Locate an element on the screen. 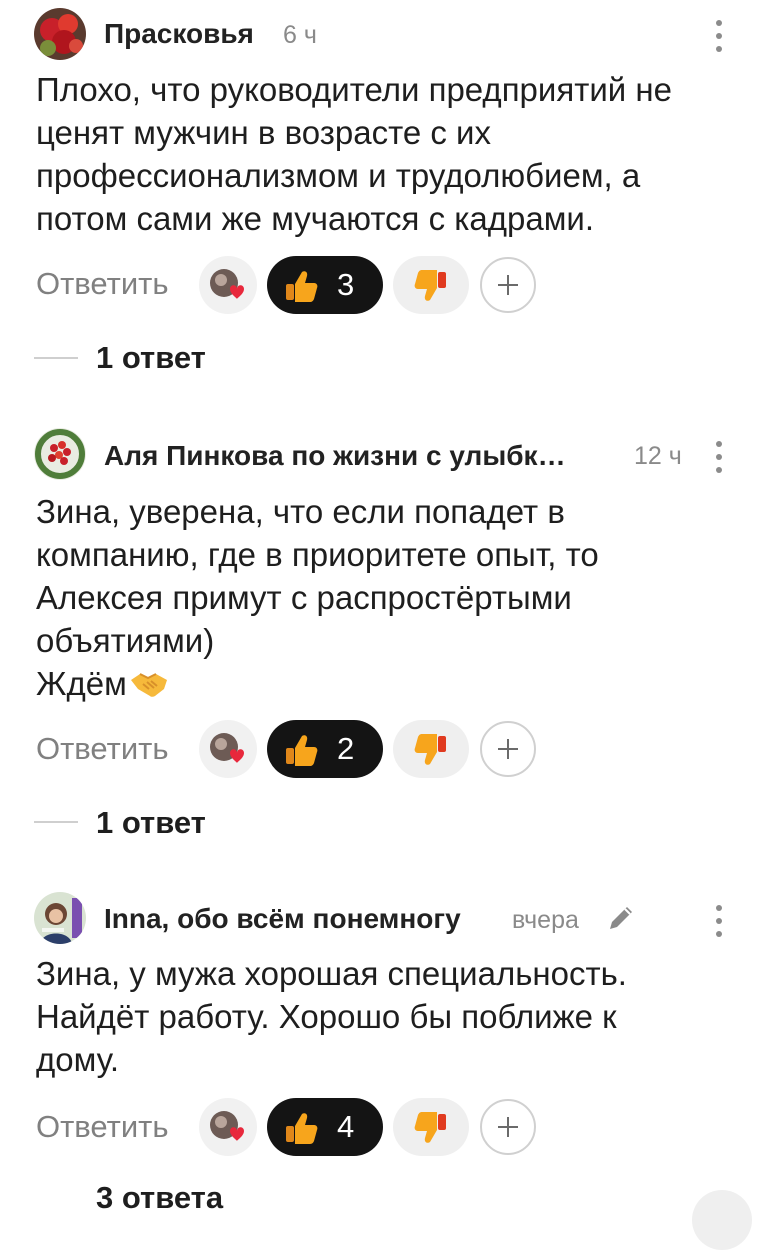 This screenshot has width=768, height=1250. handshake-emoji is located at coordinates (149, 684).